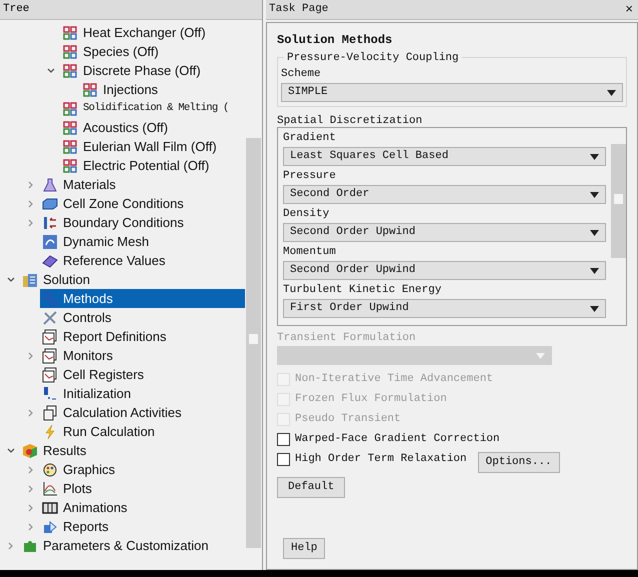 This screenshot has height=577, width=638. What do you see at coordinates (142, 431) in the screenshot?
I see `tree-item: Run Calculation` at bounding box center [142, 431].